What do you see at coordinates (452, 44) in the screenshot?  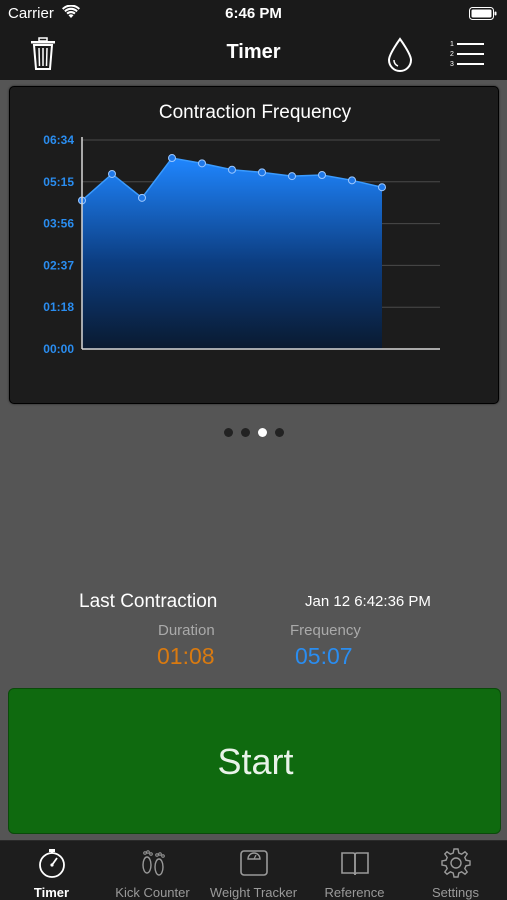 I see `svg-text: 1` at bounding box center [452, 44].